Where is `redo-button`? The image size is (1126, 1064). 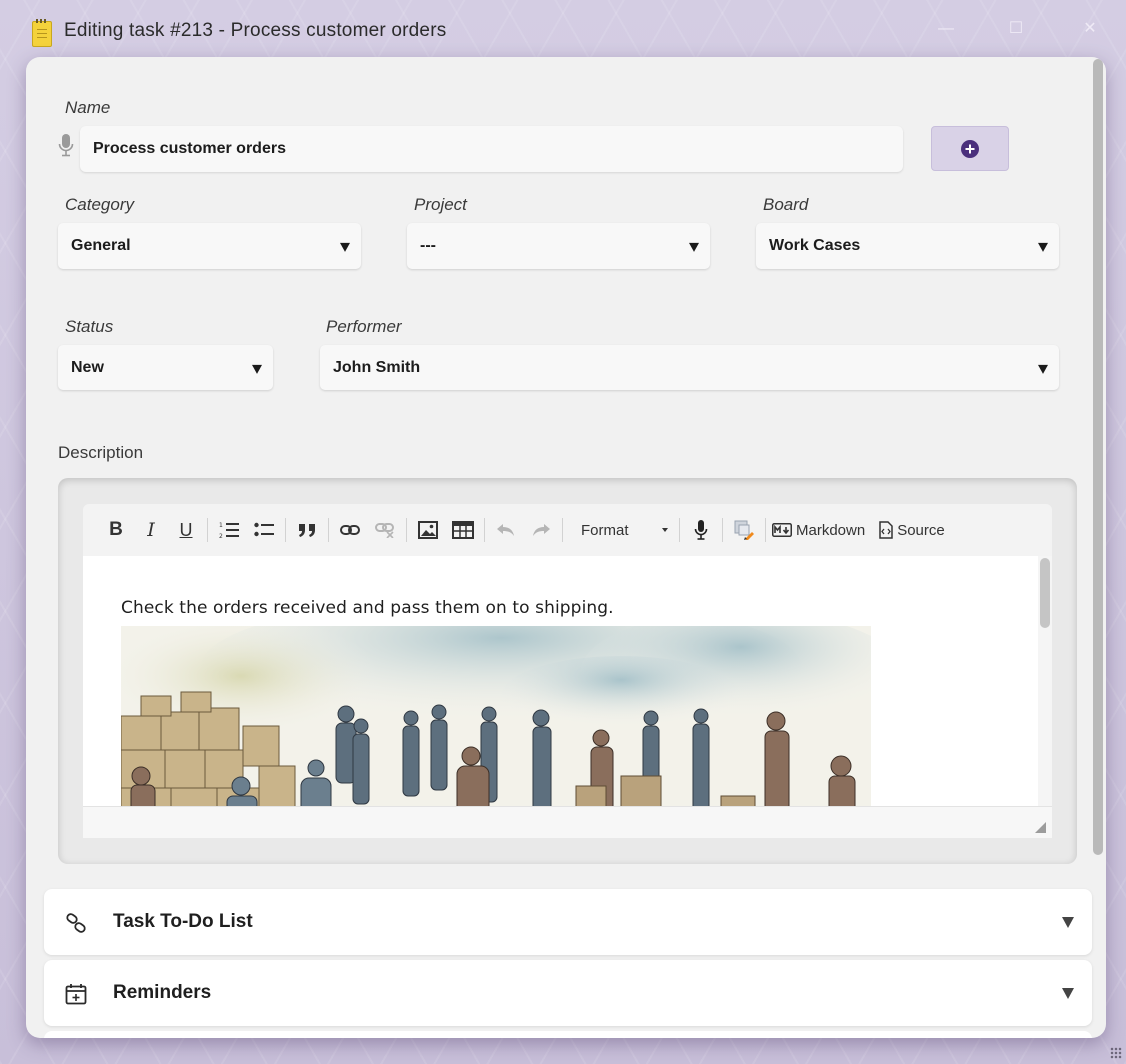 redo-button is located at coordinates (541, 530).